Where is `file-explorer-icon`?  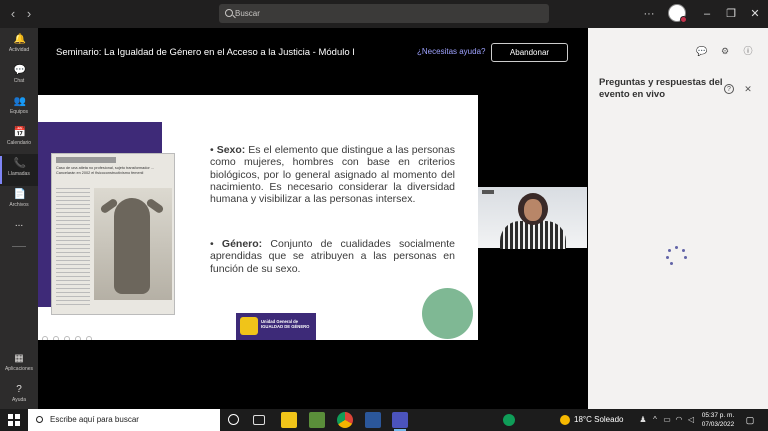
file-explorer-icon is located at coordinates (289, 420).